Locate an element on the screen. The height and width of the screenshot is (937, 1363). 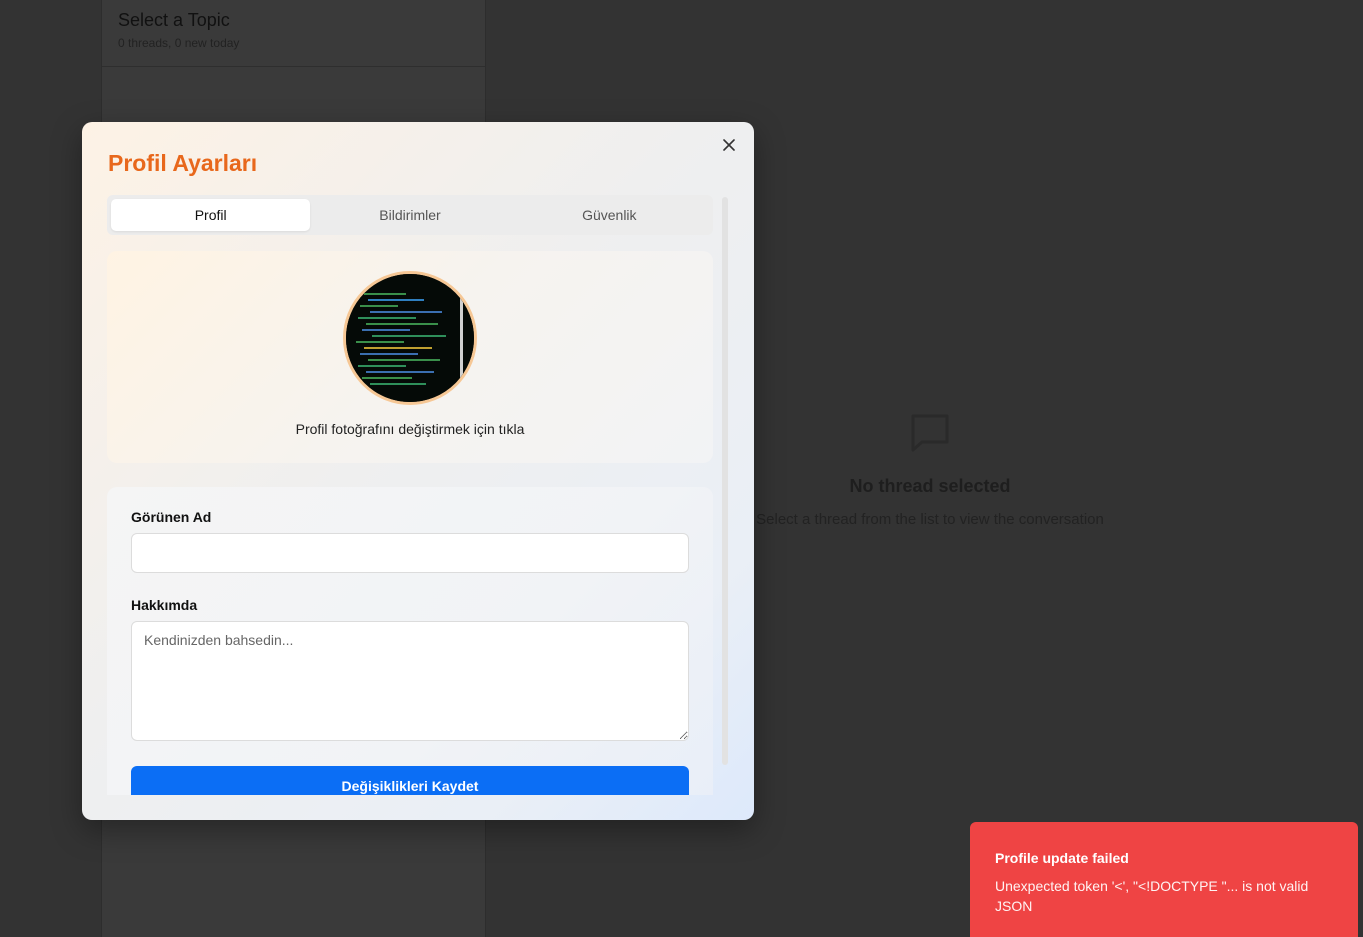
settings-tabs: Profil Bildirimler Güvenlik is located at coordinates (410, 215).